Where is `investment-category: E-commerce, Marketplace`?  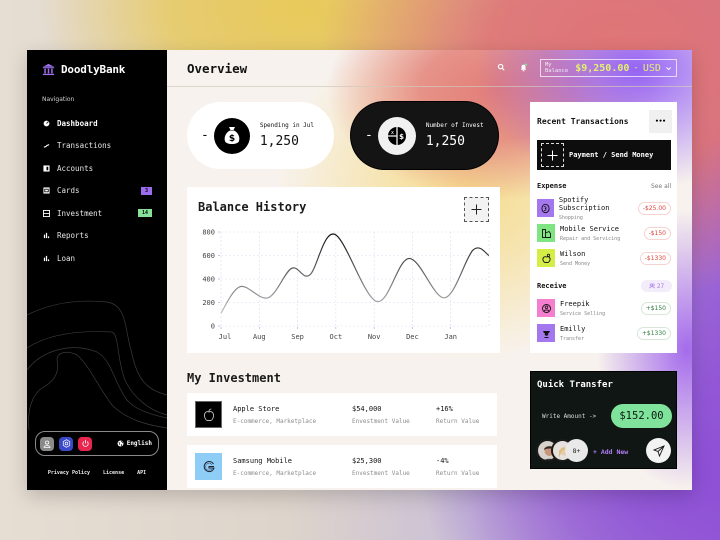
investment-category: E-commerce, Marketplace is located at coordinates (275, 421).